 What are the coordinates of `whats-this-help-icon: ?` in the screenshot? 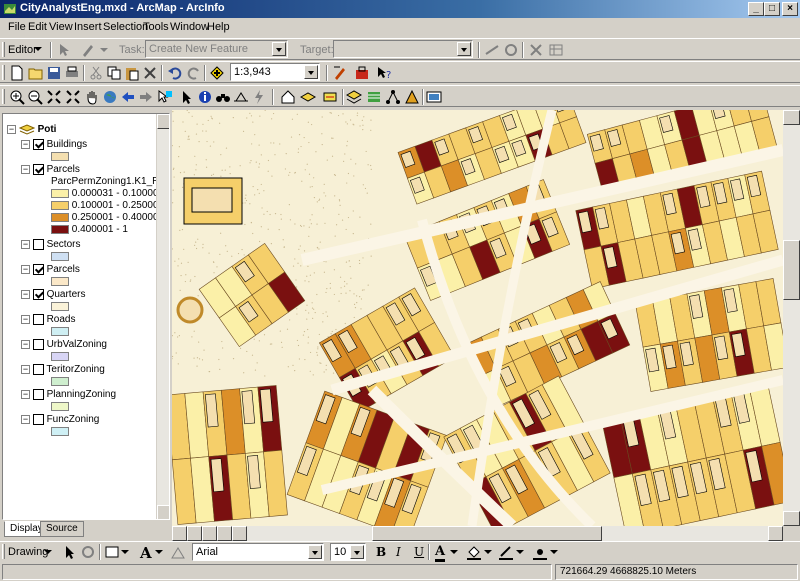 It's located at (384, 73).